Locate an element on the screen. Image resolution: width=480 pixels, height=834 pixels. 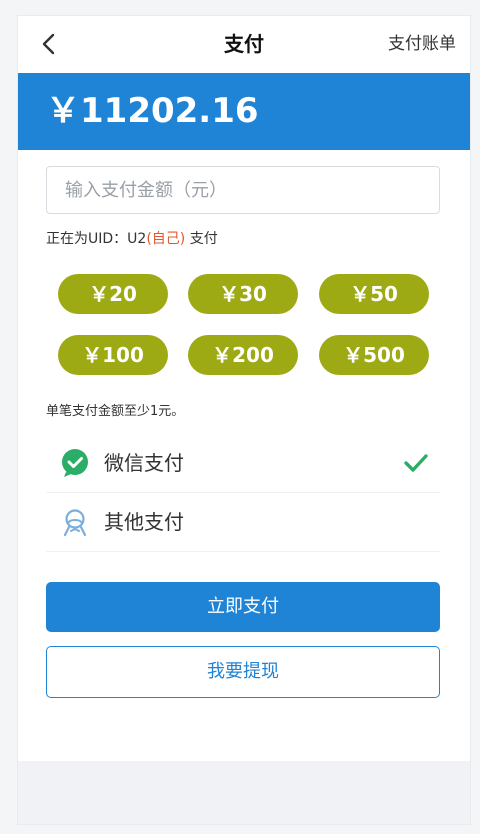
preset-30-button: ￥30 is located at coordinates (243, 294).